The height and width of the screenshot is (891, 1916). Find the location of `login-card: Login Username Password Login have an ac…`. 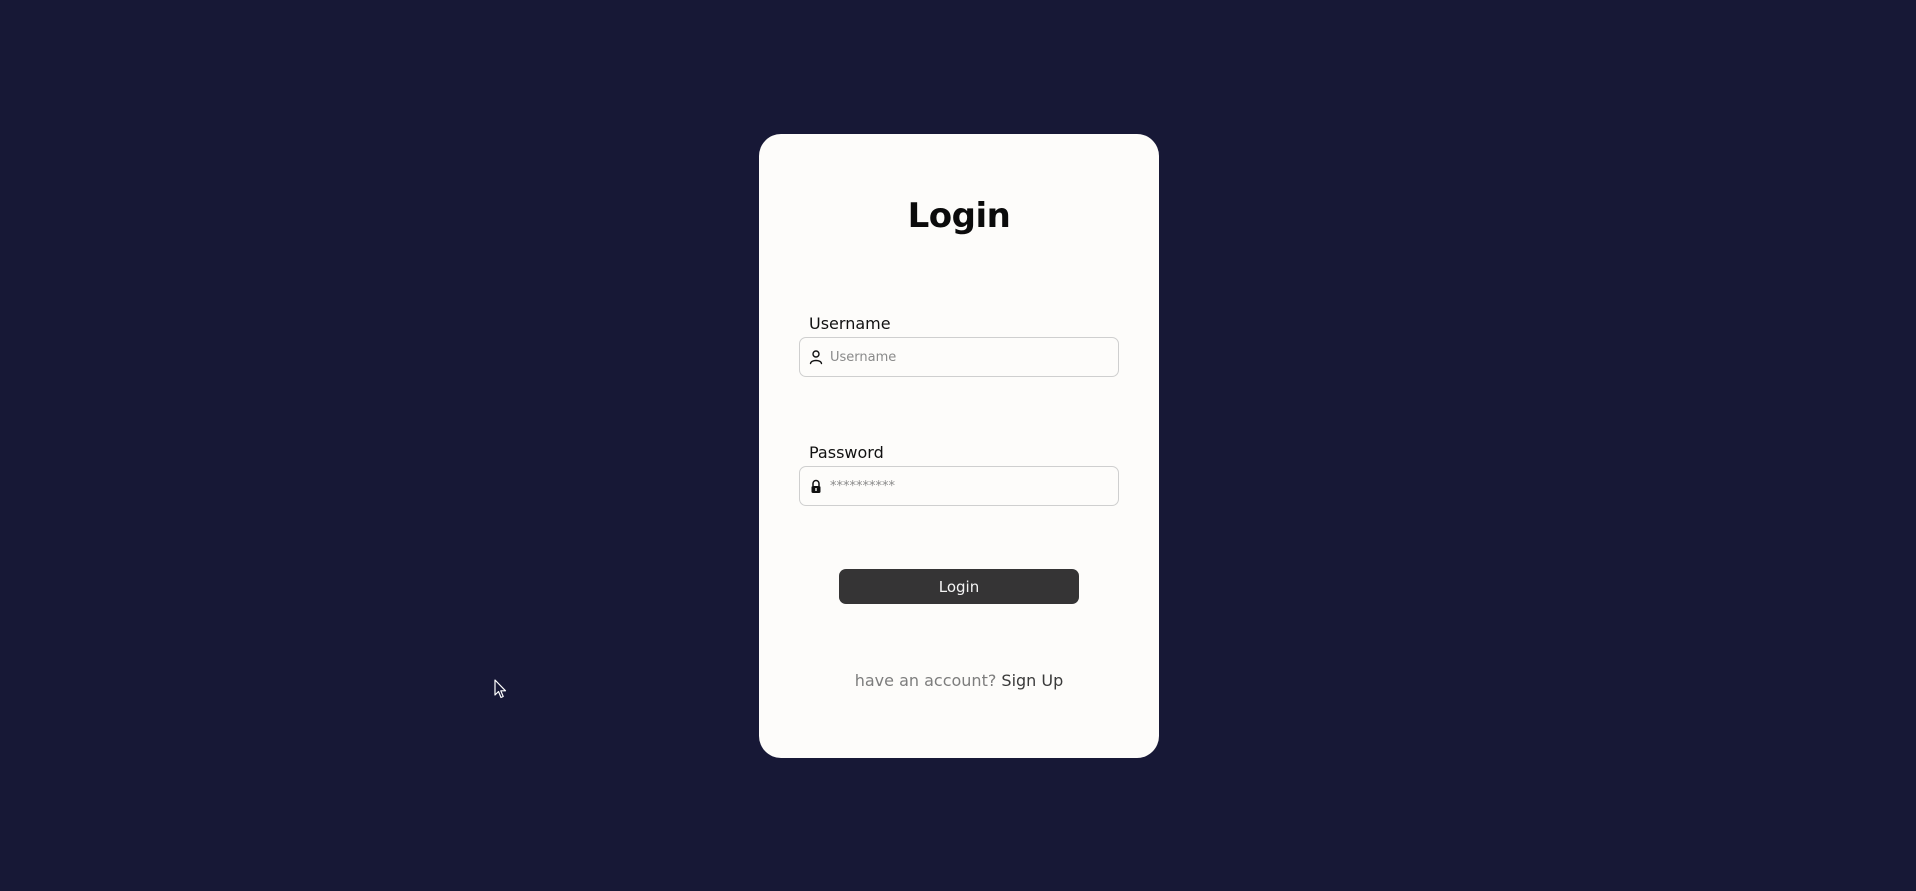

login-card: Login Username Password Login have an ac… is located at coordinates (959, 446).